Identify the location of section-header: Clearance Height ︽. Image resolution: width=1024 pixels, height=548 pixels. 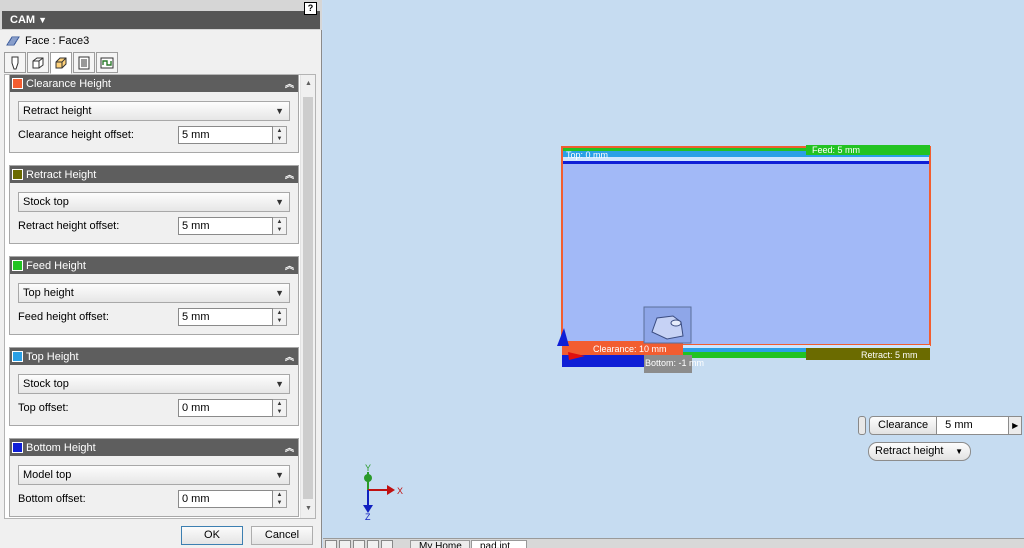
(154, 83).